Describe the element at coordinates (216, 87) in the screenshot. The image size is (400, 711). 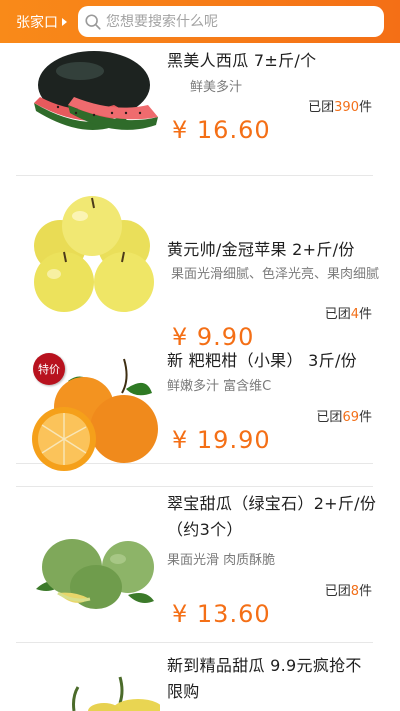
I see `product-desc: 鲜美多汁` at that location.